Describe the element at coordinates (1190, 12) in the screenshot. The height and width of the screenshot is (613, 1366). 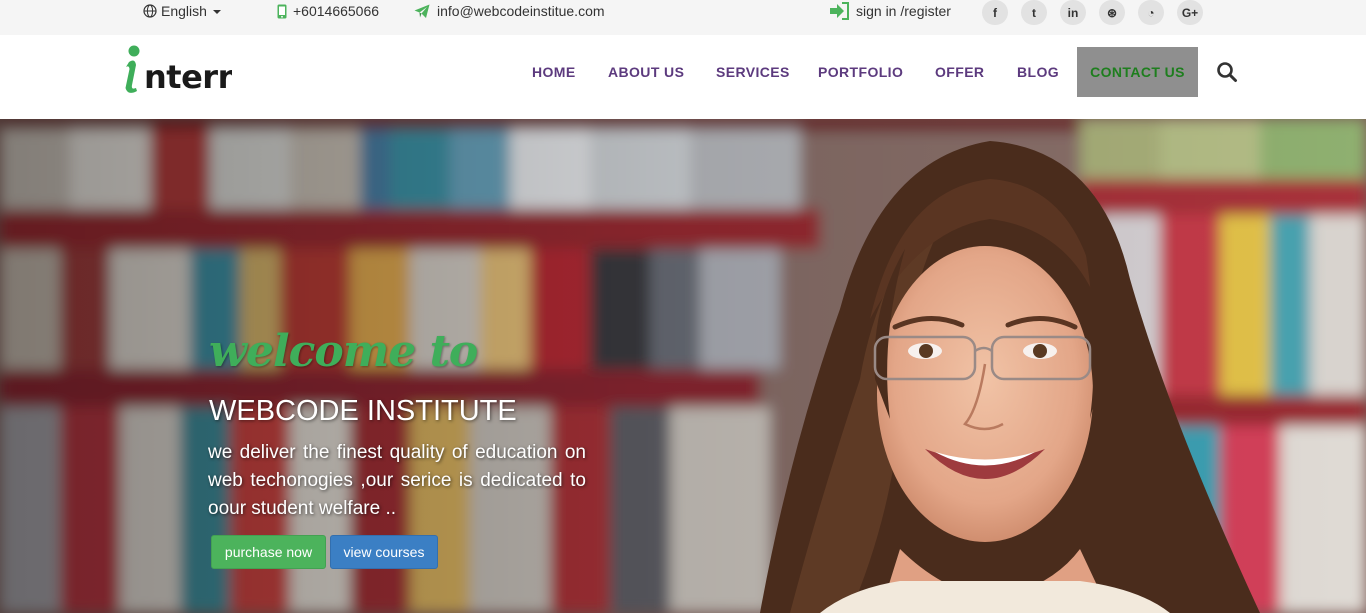
I see `google-plus-icon: G+` at that location.